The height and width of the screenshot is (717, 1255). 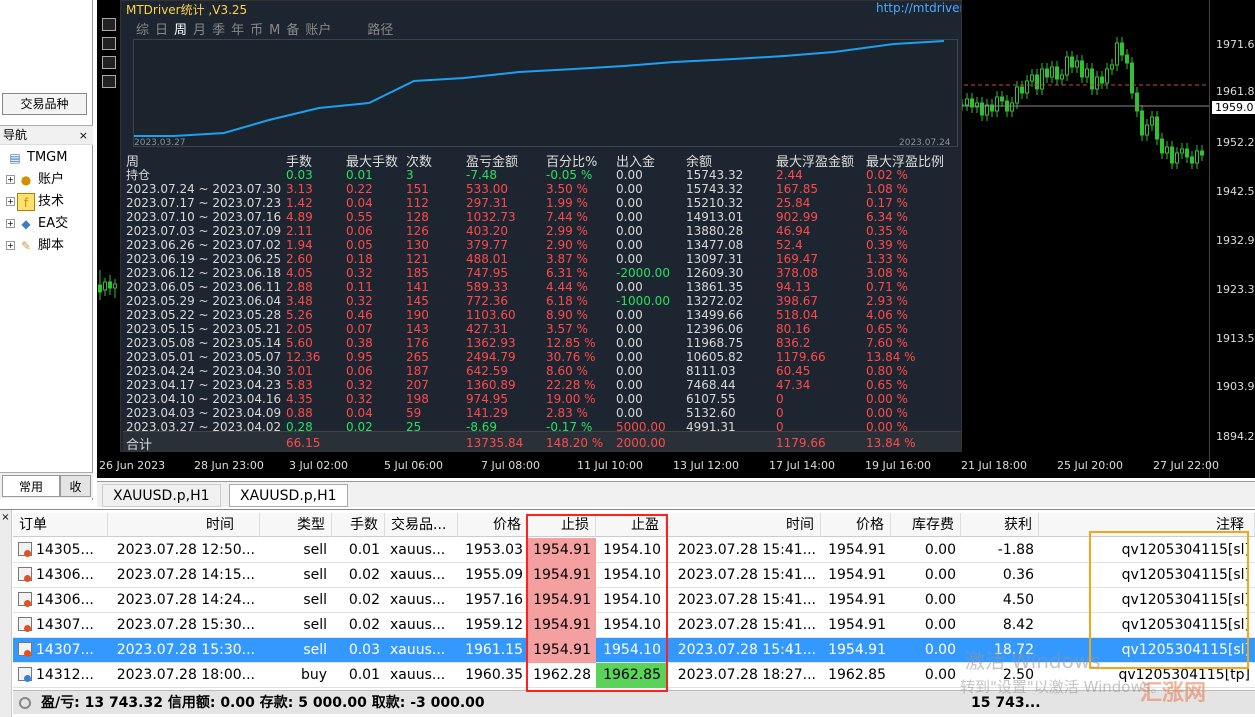 What do you see at coordinates (780, 413) in the screenshot?
I see `stat-fl: 0` at bounding box center [780, 413].